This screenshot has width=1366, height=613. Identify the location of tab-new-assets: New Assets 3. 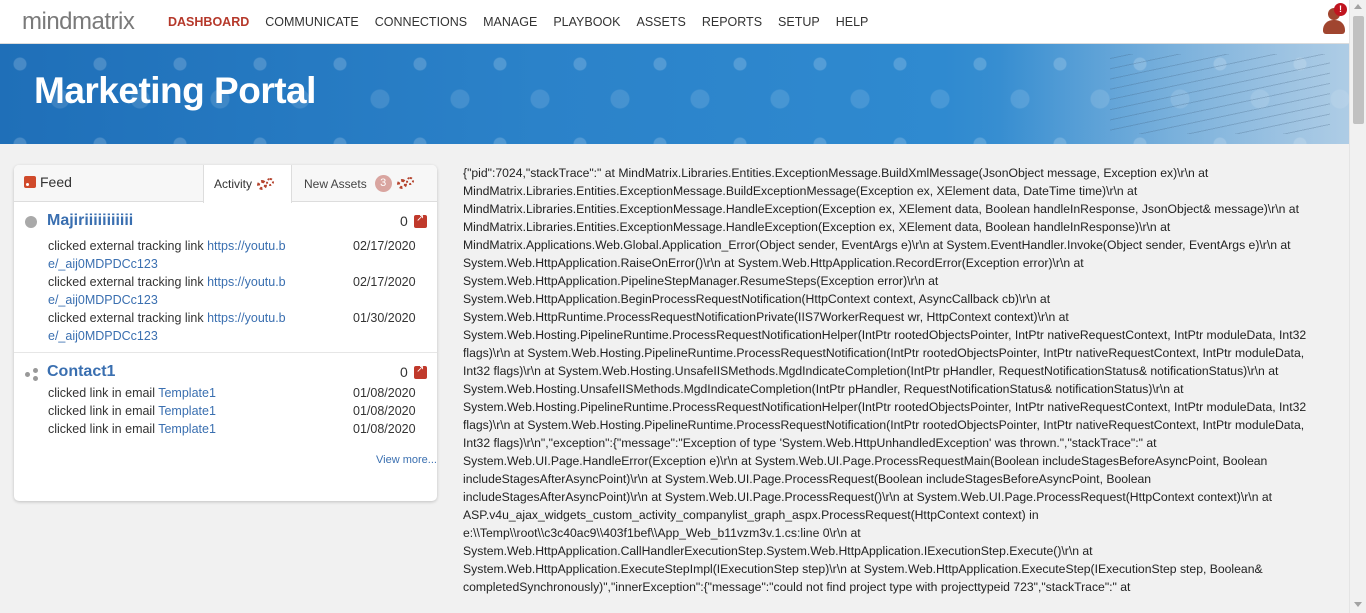
(365, 183).